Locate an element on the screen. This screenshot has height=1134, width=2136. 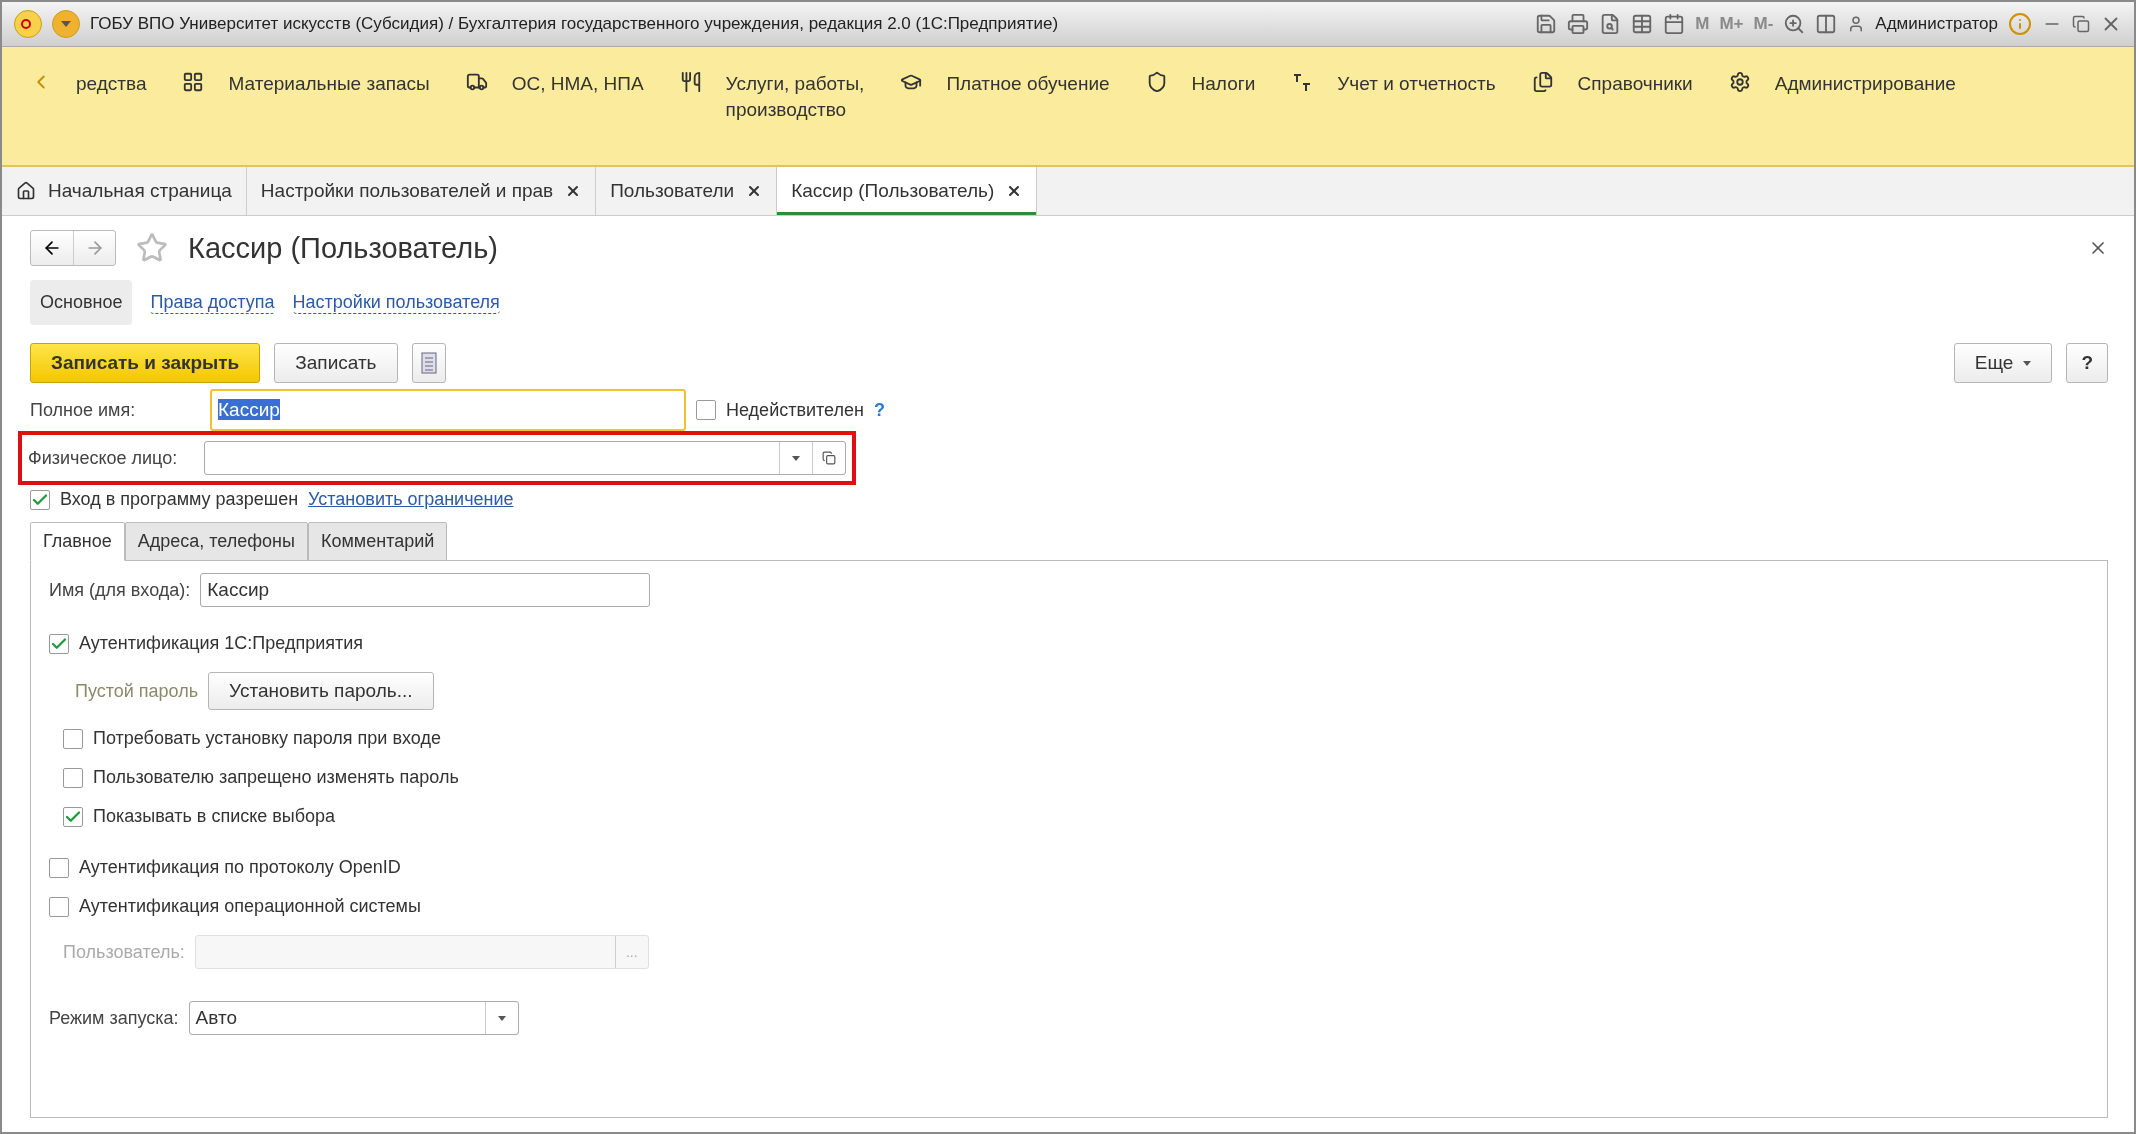
menu-caret-icon is located at coordinates (66, 24).